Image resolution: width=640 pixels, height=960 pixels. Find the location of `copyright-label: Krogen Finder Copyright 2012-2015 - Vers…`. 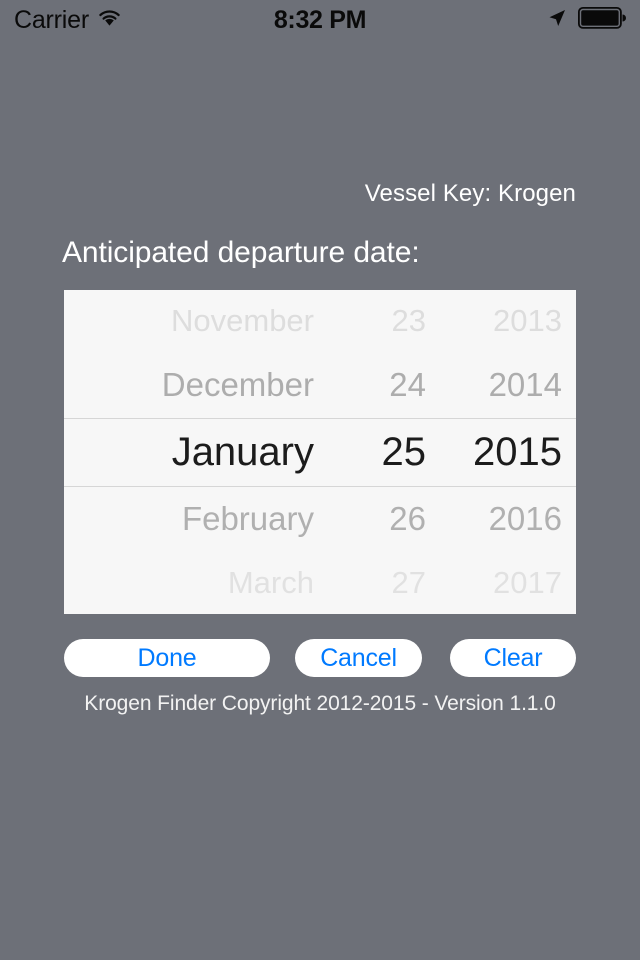

copyright-label: Krogen Finder Copyright 2012-2015 - Vers… is located at coordinates (320, 703).